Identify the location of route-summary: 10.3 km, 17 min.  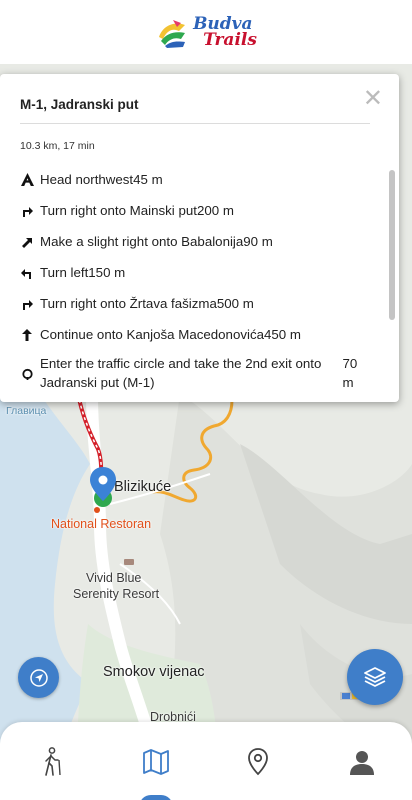
(57, 146).